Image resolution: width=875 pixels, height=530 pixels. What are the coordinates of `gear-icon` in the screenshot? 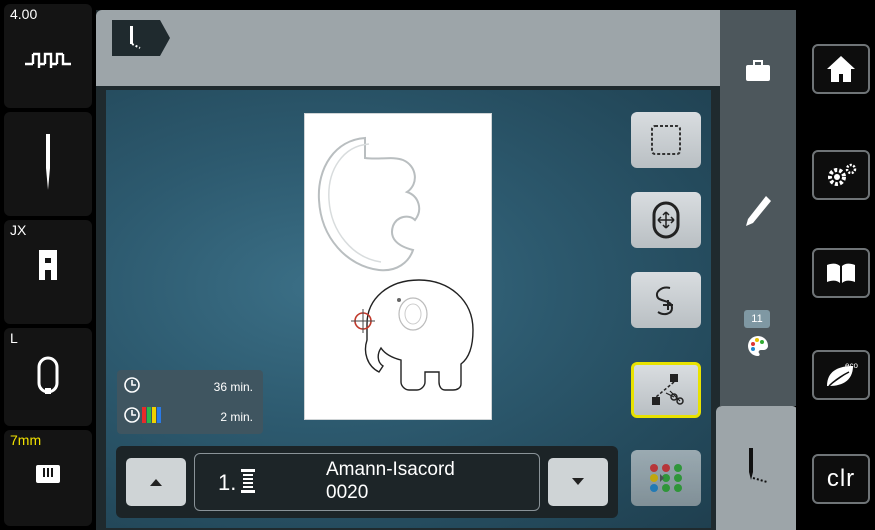 It's located at (842, 174).